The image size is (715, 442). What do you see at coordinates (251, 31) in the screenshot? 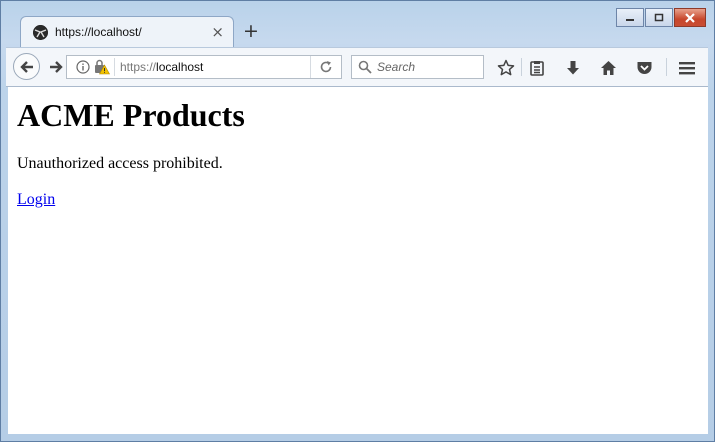
I see `new-tab-button: +` at bounding box center [251, 31].